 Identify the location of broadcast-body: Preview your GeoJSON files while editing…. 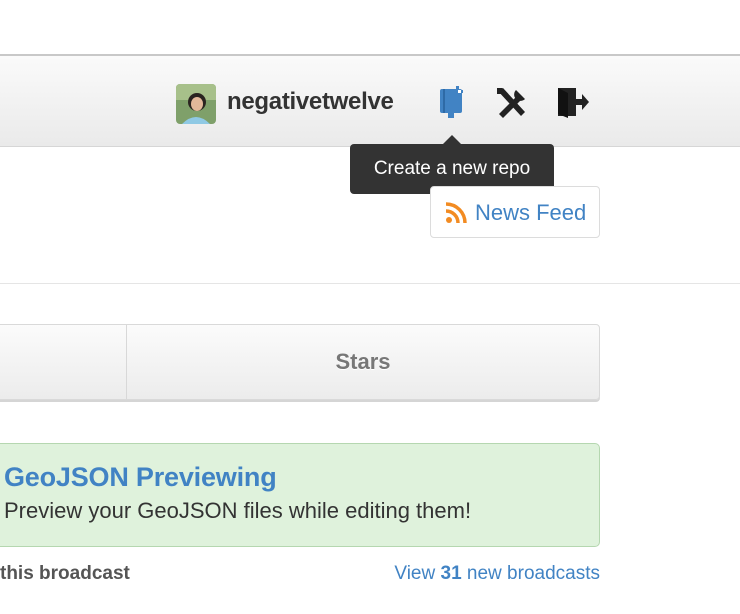
(238, 510).